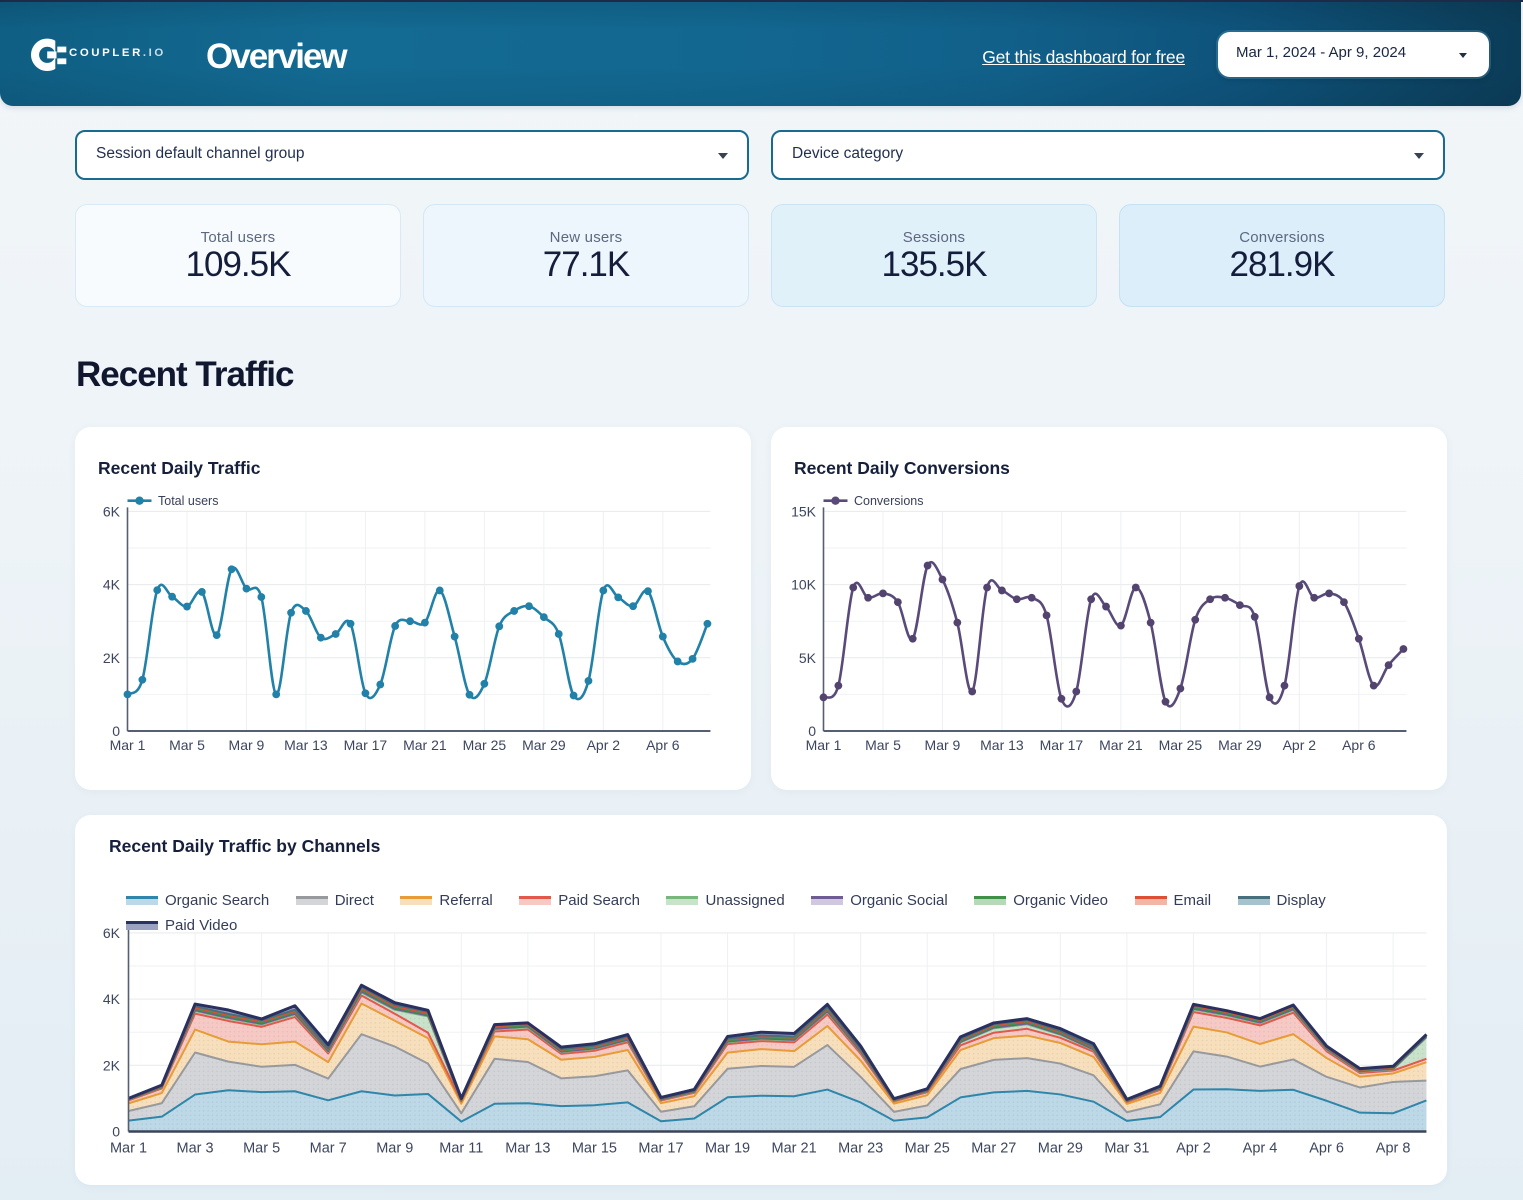  Describe the element at coordinates (1260, 1149) in the screenshot. I see `svg-text: Apr 4` at that location.